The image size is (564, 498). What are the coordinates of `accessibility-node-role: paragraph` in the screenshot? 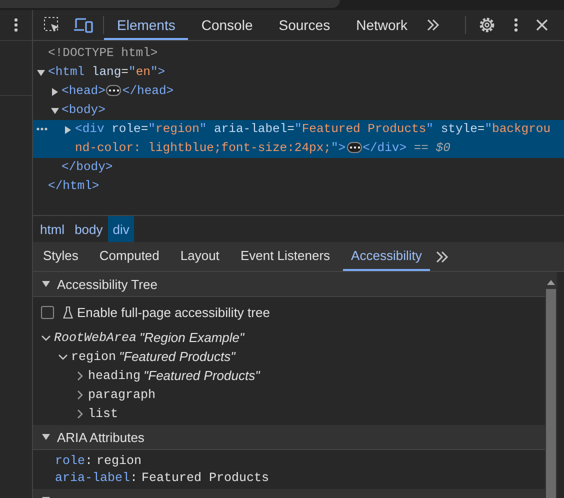 It's located at (122, 395).